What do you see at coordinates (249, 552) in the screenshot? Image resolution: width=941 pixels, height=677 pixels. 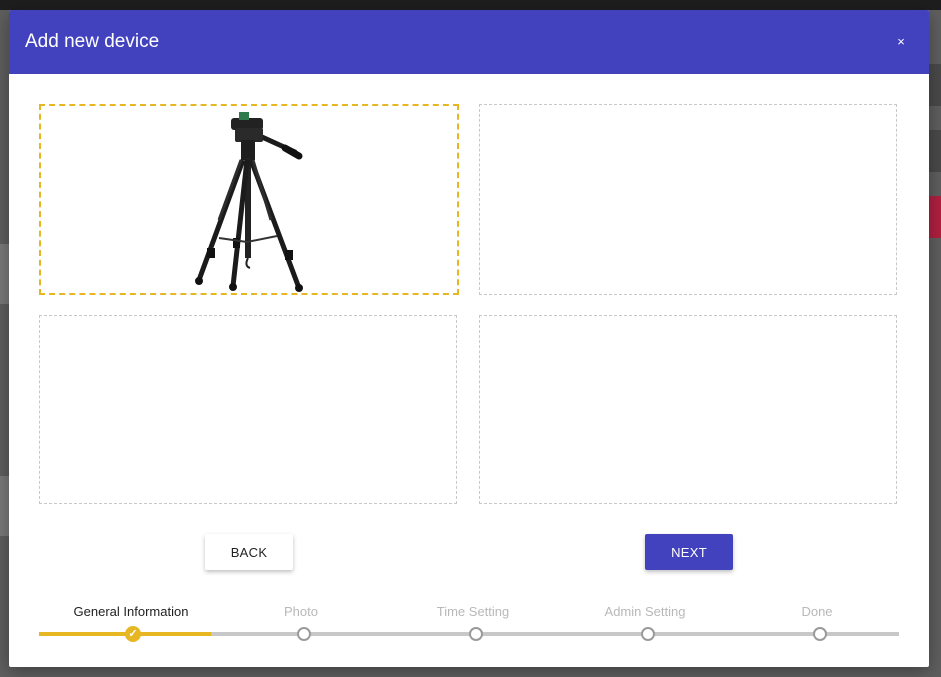 I see `back-button: BACK` at bounding box center [249, 552].